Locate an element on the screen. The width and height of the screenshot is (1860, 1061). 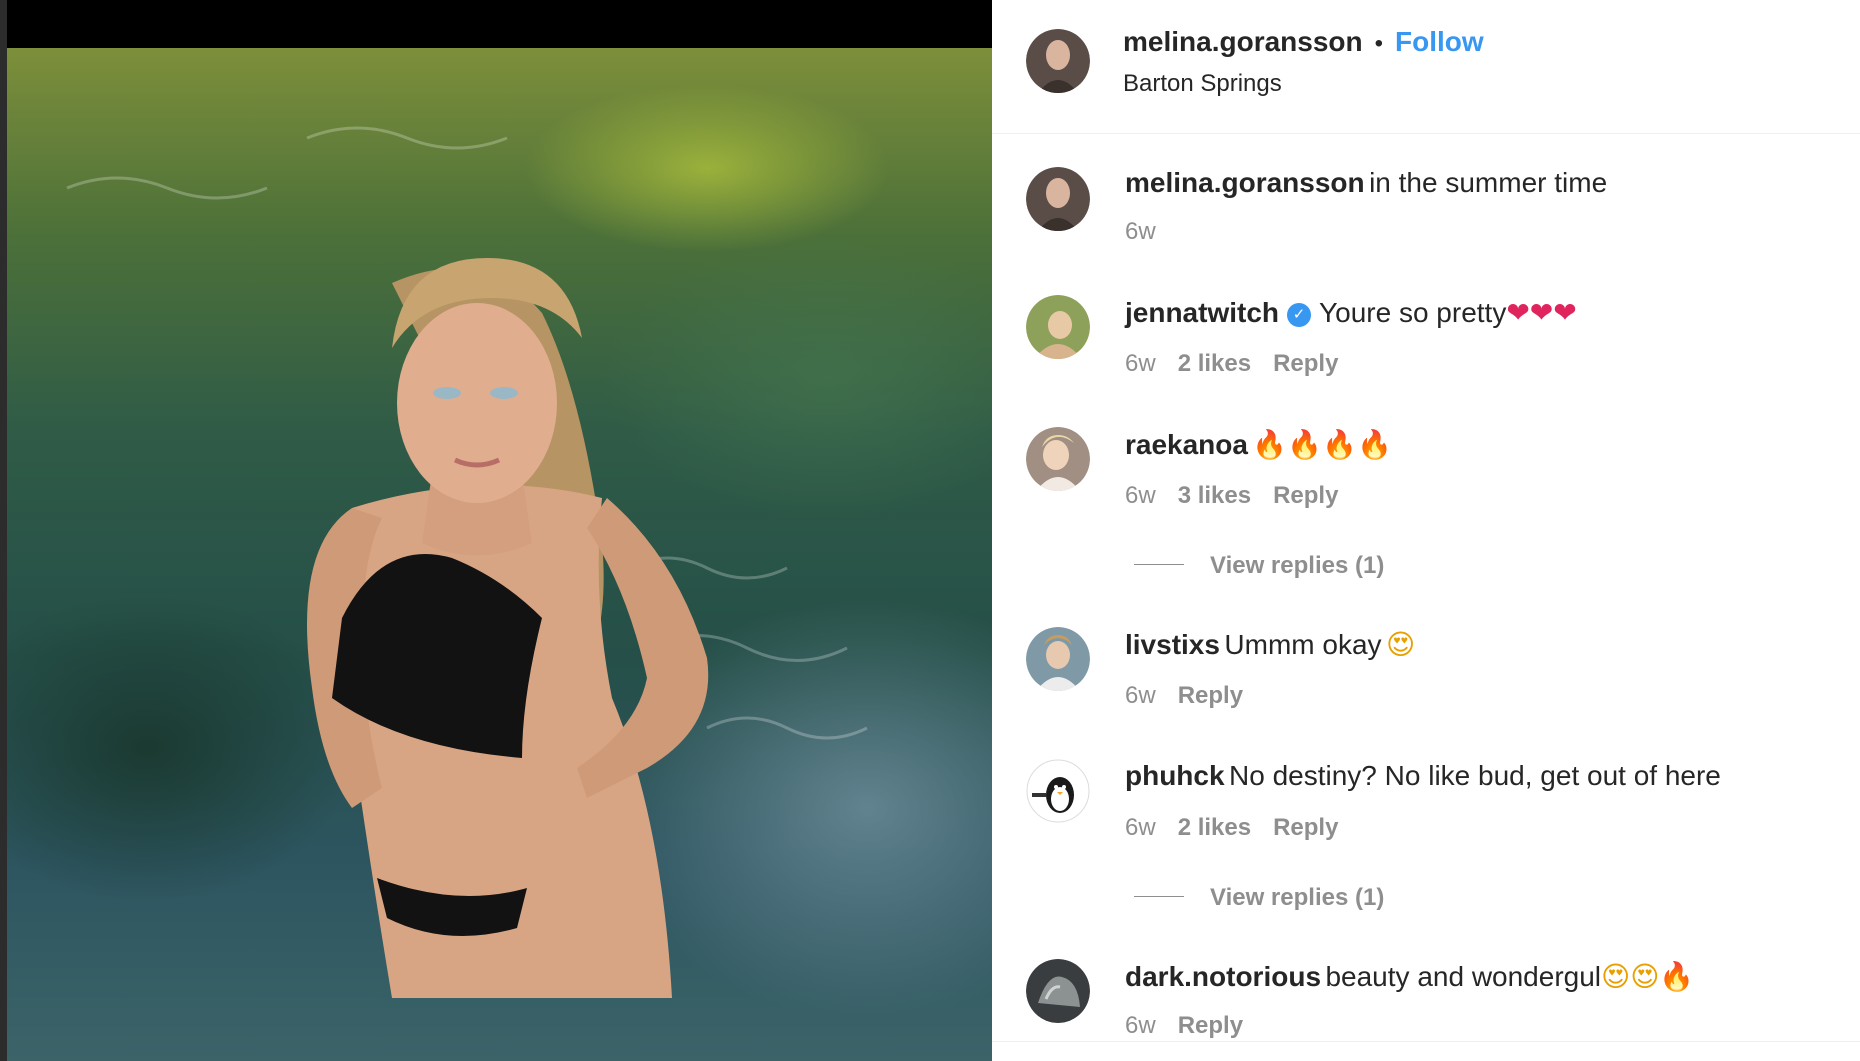
follow-button: Follow is located at coordinates (1439, 41).